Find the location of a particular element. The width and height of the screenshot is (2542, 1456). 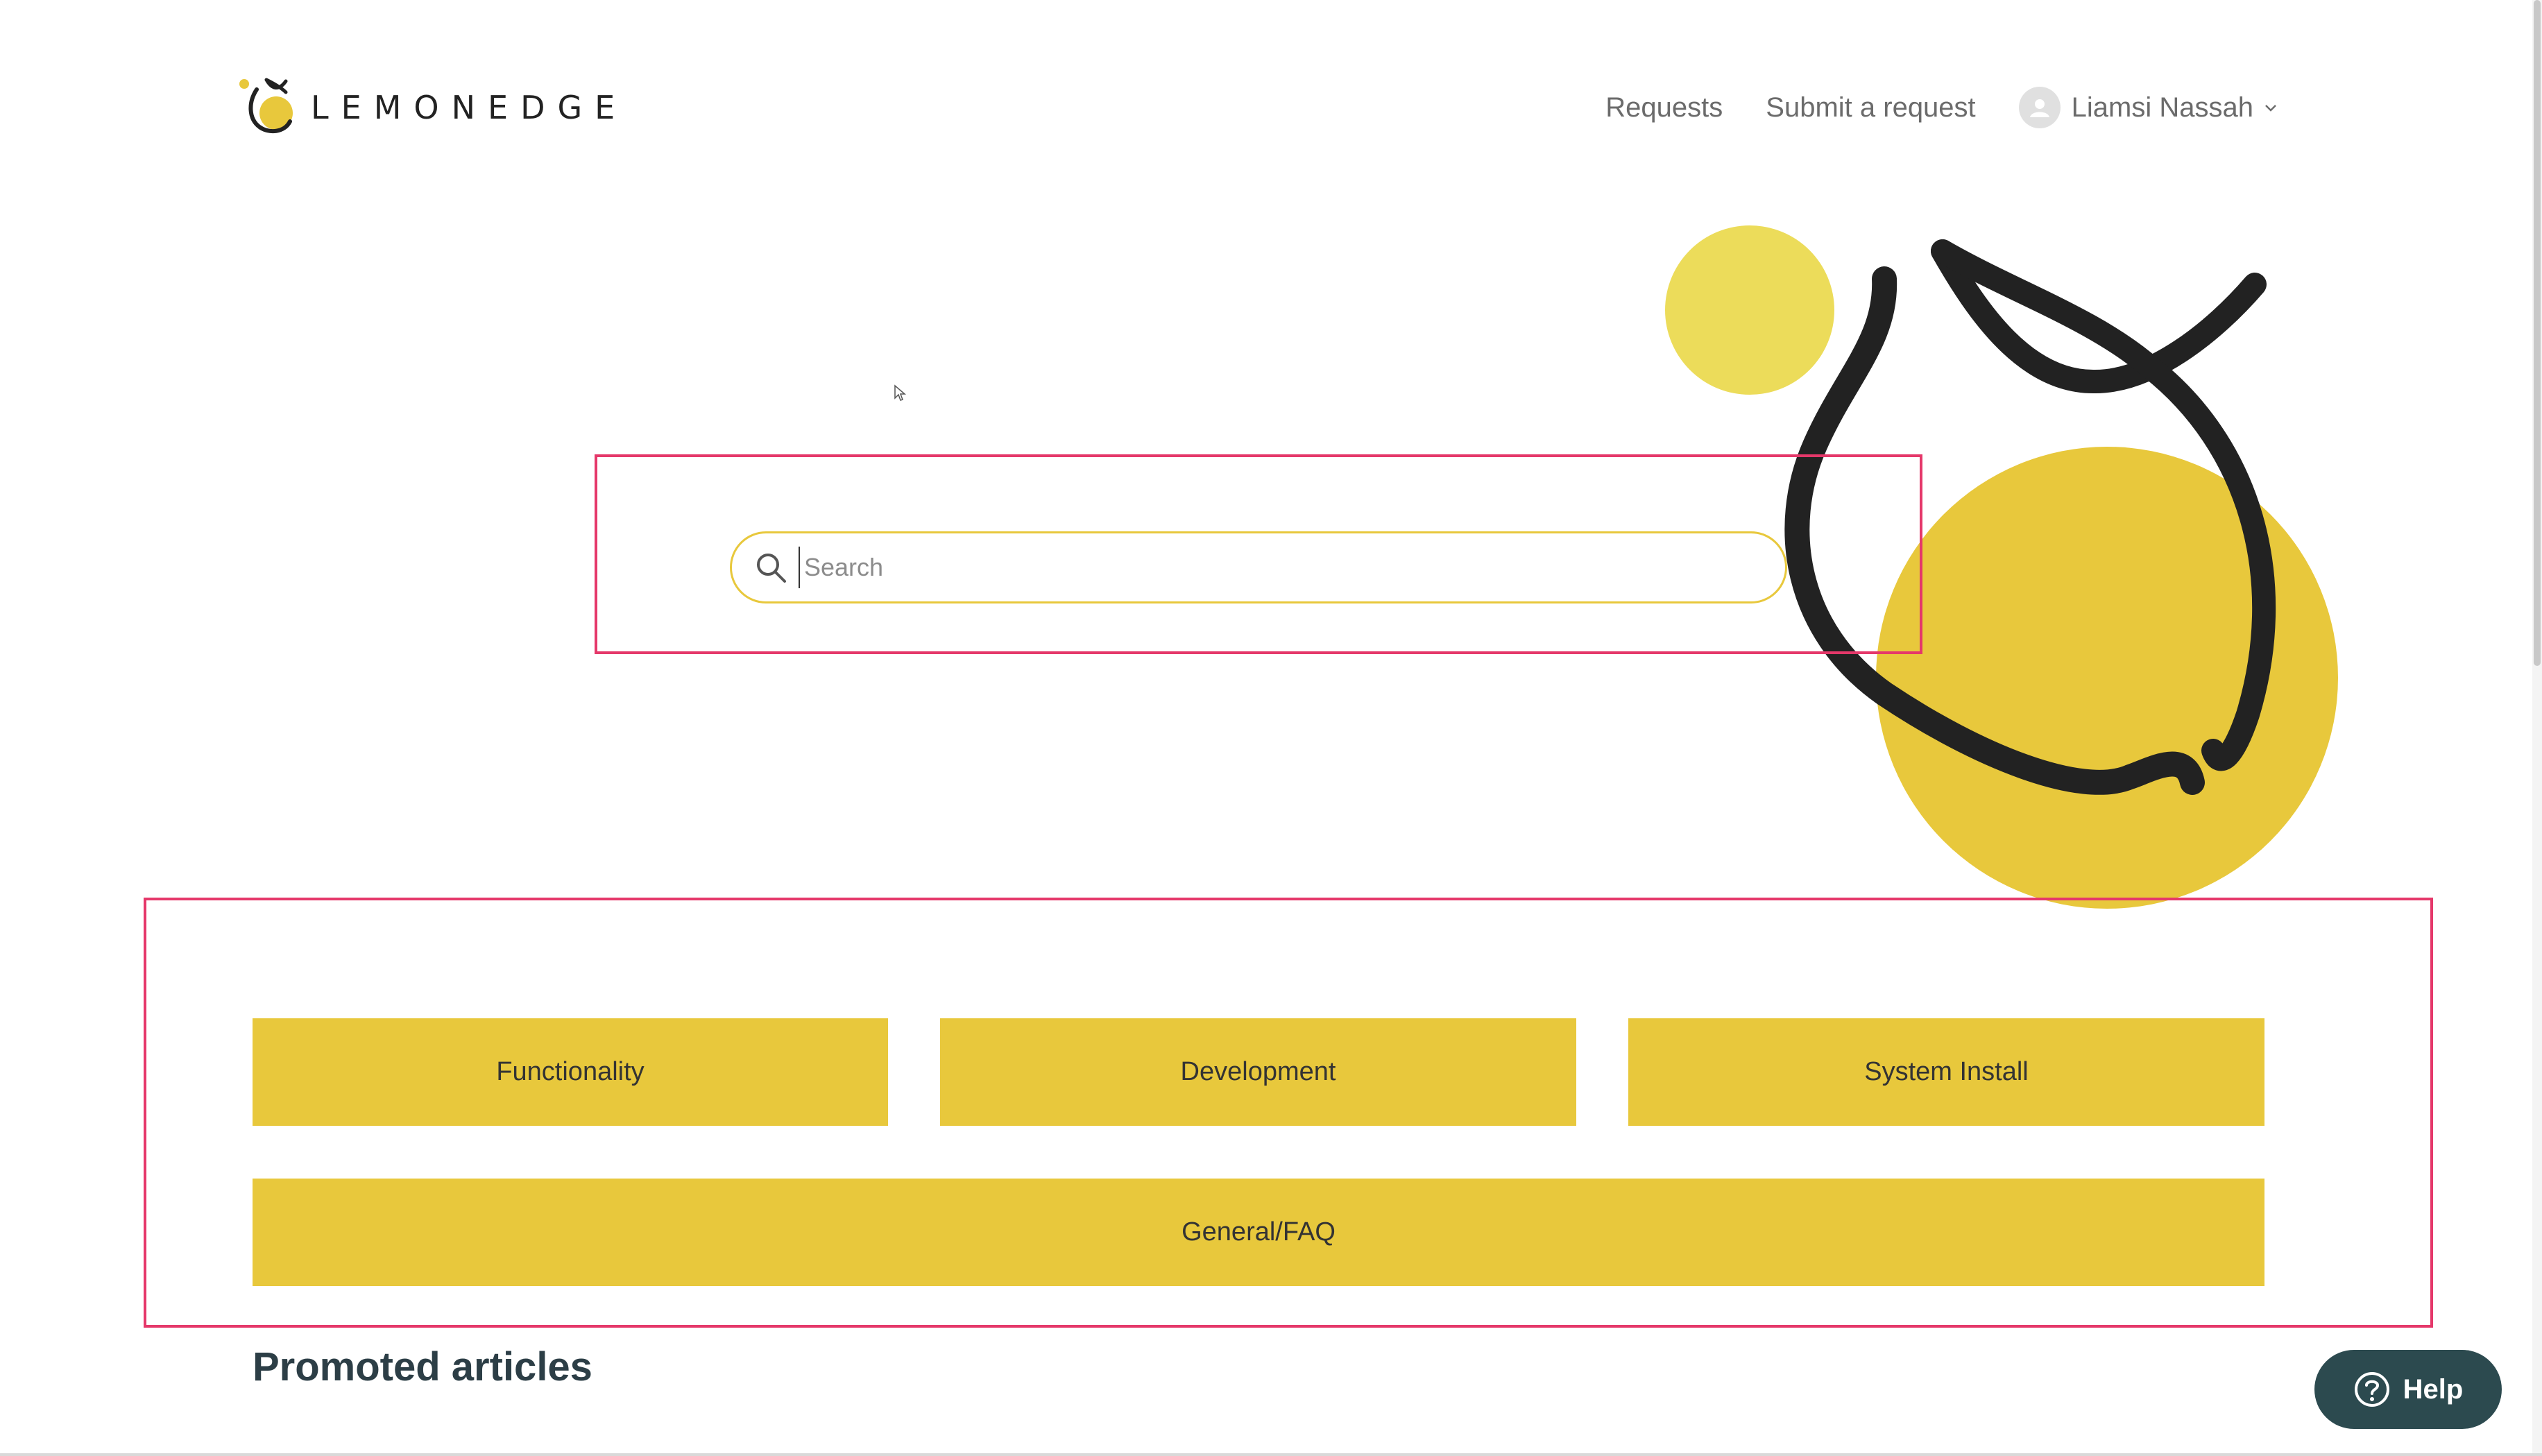

scrollbar-thumb is located at coordinates (2537, 333).